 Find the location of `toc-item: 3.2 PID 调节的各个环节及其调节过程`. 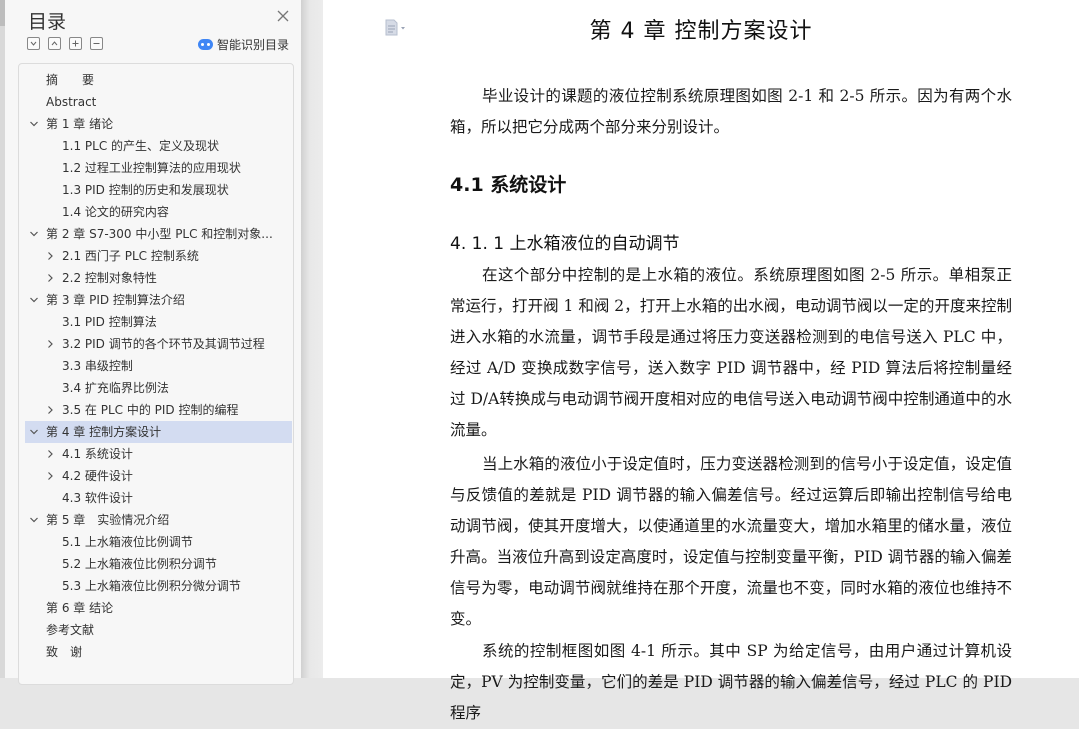

toc-item: 3.2 PID 调节的各个环节及其调节过程 is located at coordinates (155, 344).